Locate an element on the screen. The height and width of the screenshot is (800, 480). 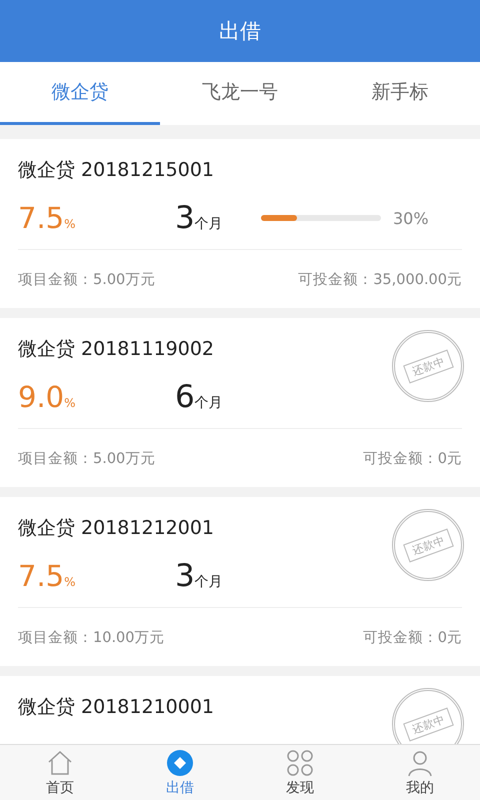
nav-item: 首页 is located at coordinates (60, 772).